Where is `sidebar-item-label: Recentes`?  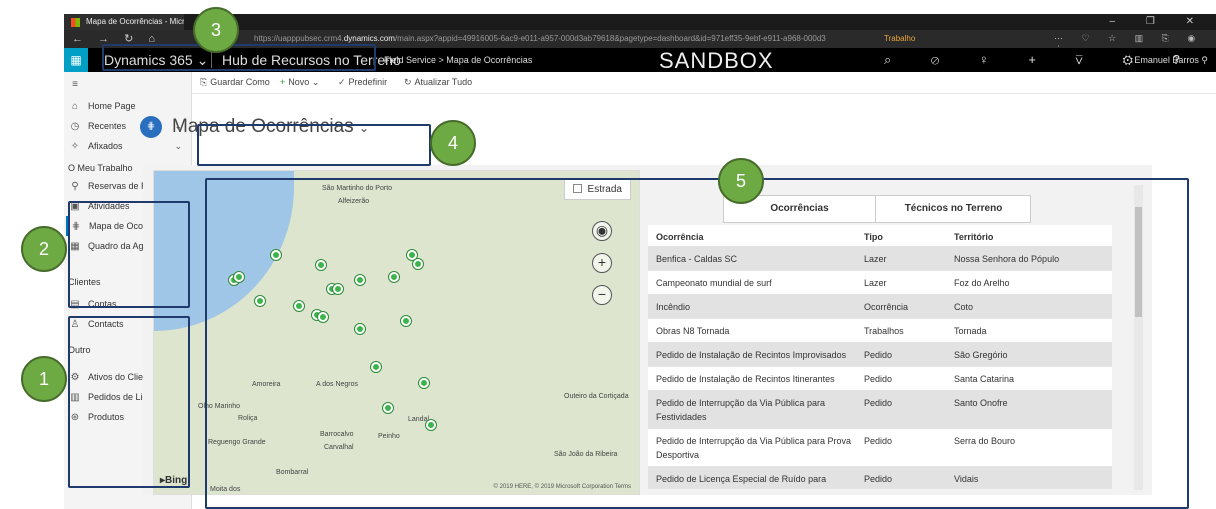
sidebar-item-label: Recentes is located at coordinates (107, 126).